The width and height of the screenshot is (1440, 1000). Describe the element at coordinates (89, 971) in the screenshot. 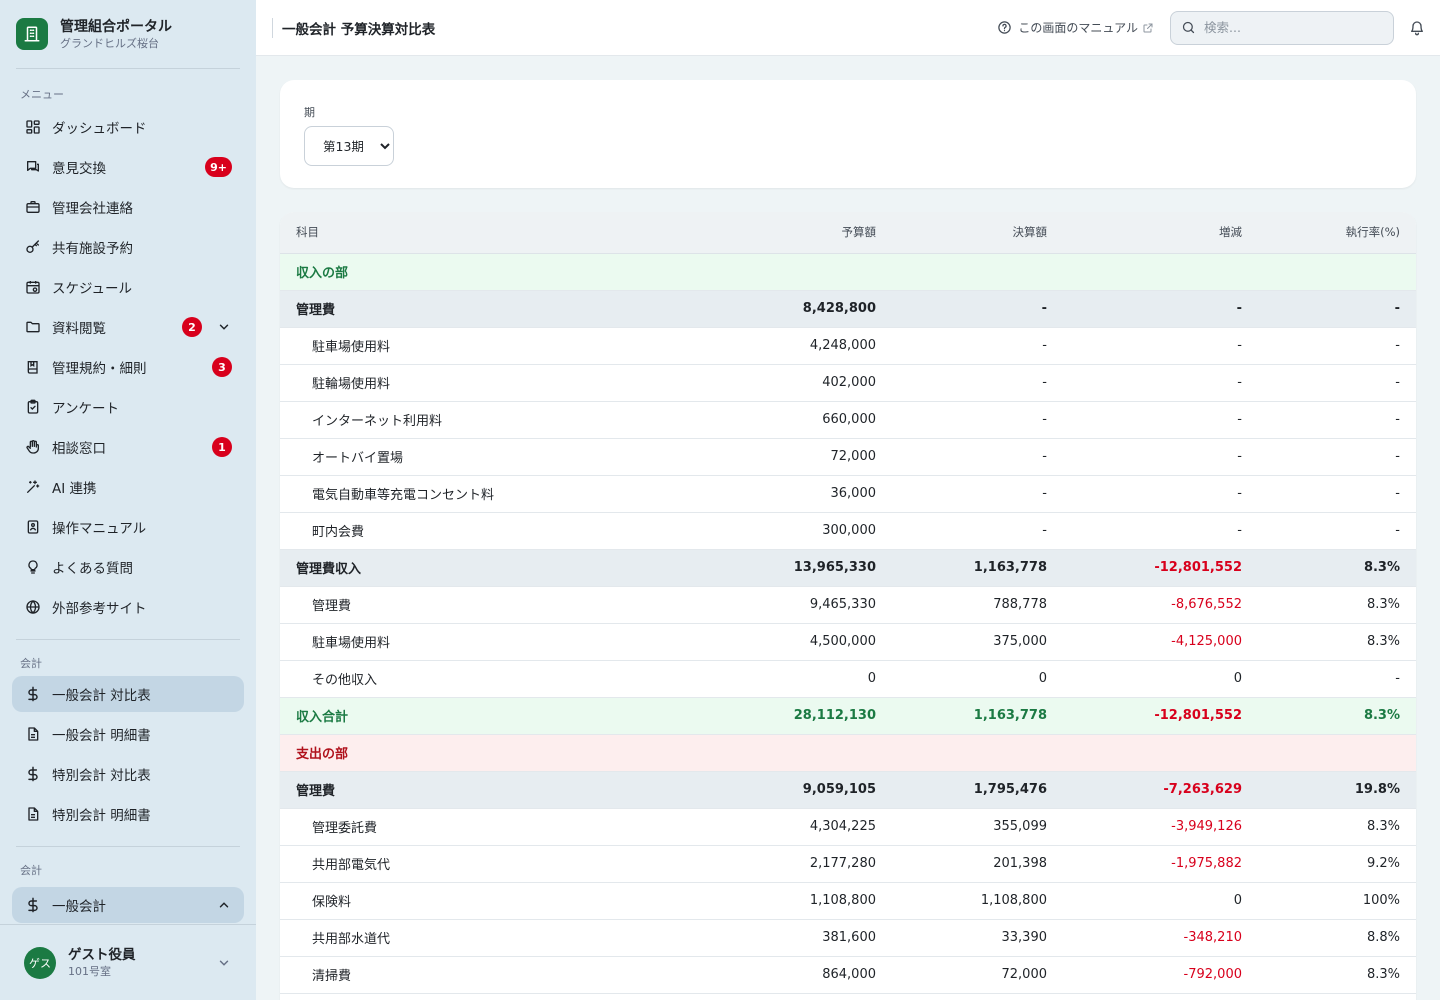

I see `user-room: 101号室` at that location.